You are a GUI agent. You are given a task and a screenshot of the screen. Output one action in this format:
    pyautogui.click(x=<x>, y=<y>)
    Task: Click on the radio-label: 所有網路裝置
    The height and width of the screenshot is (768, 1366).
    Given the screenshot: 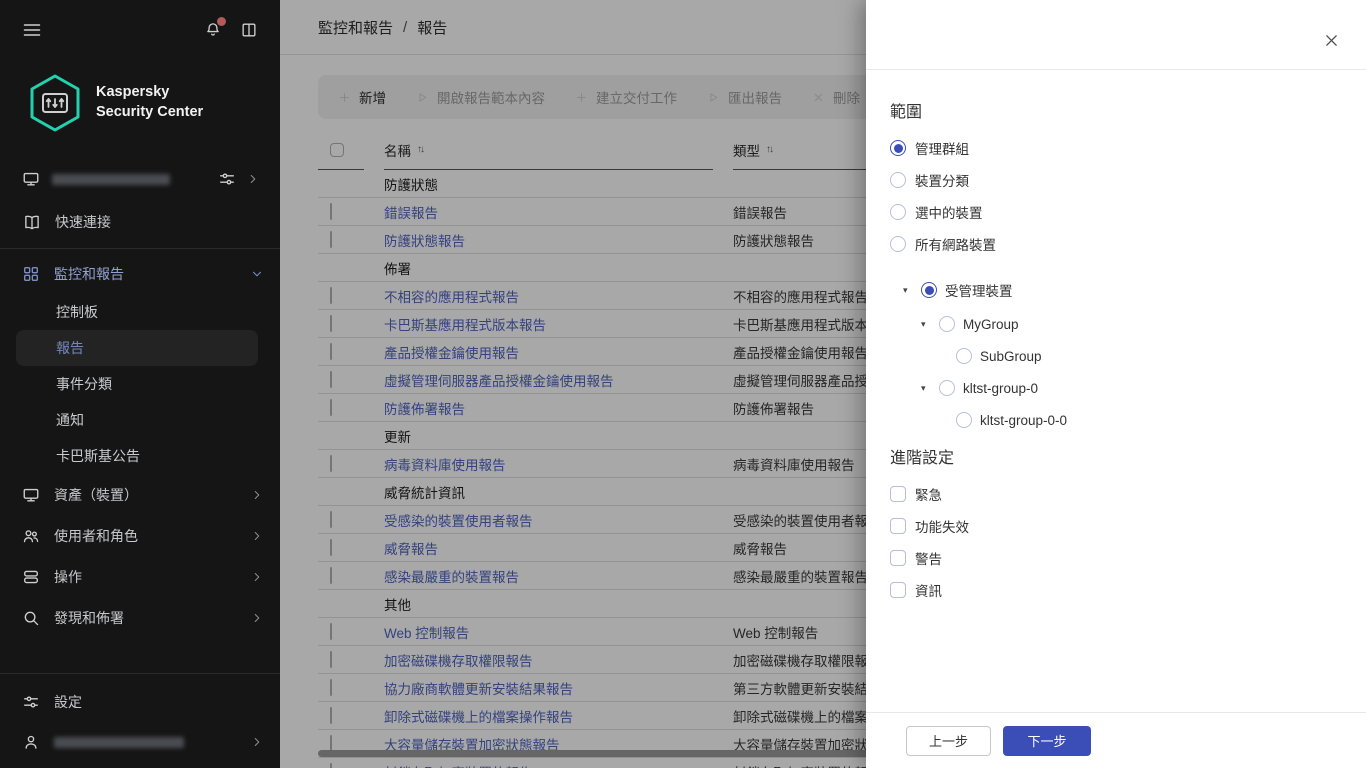 What is the action you would take?
    pyautogui.click(x=955, y=245)
    